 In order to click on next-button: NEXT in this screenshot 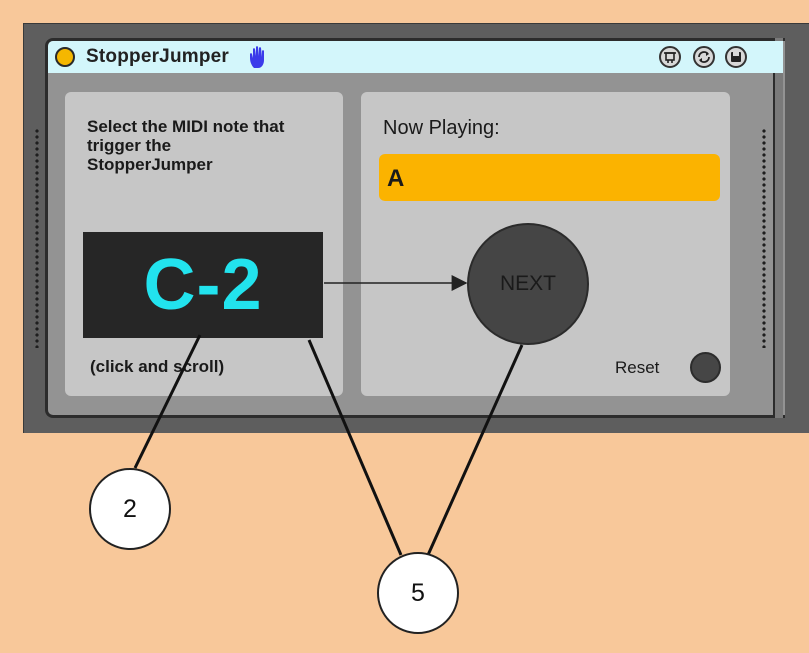, I will do `click(528, 284)`.